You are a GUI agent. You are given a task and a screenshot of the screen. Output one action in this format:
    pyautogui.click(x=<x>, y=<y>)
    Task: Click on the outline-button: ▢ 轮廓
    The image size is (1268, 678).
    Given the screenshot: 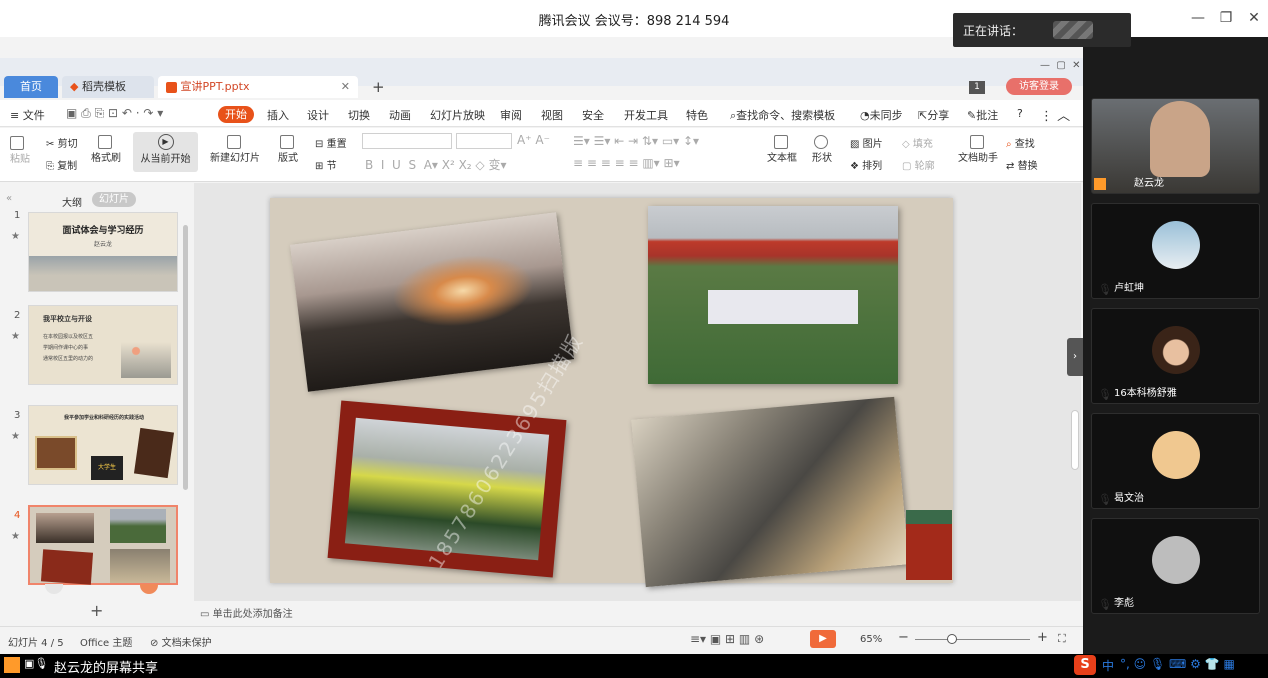 What is the action you would take?
    pyautogui.click(x=918, y=164)
    